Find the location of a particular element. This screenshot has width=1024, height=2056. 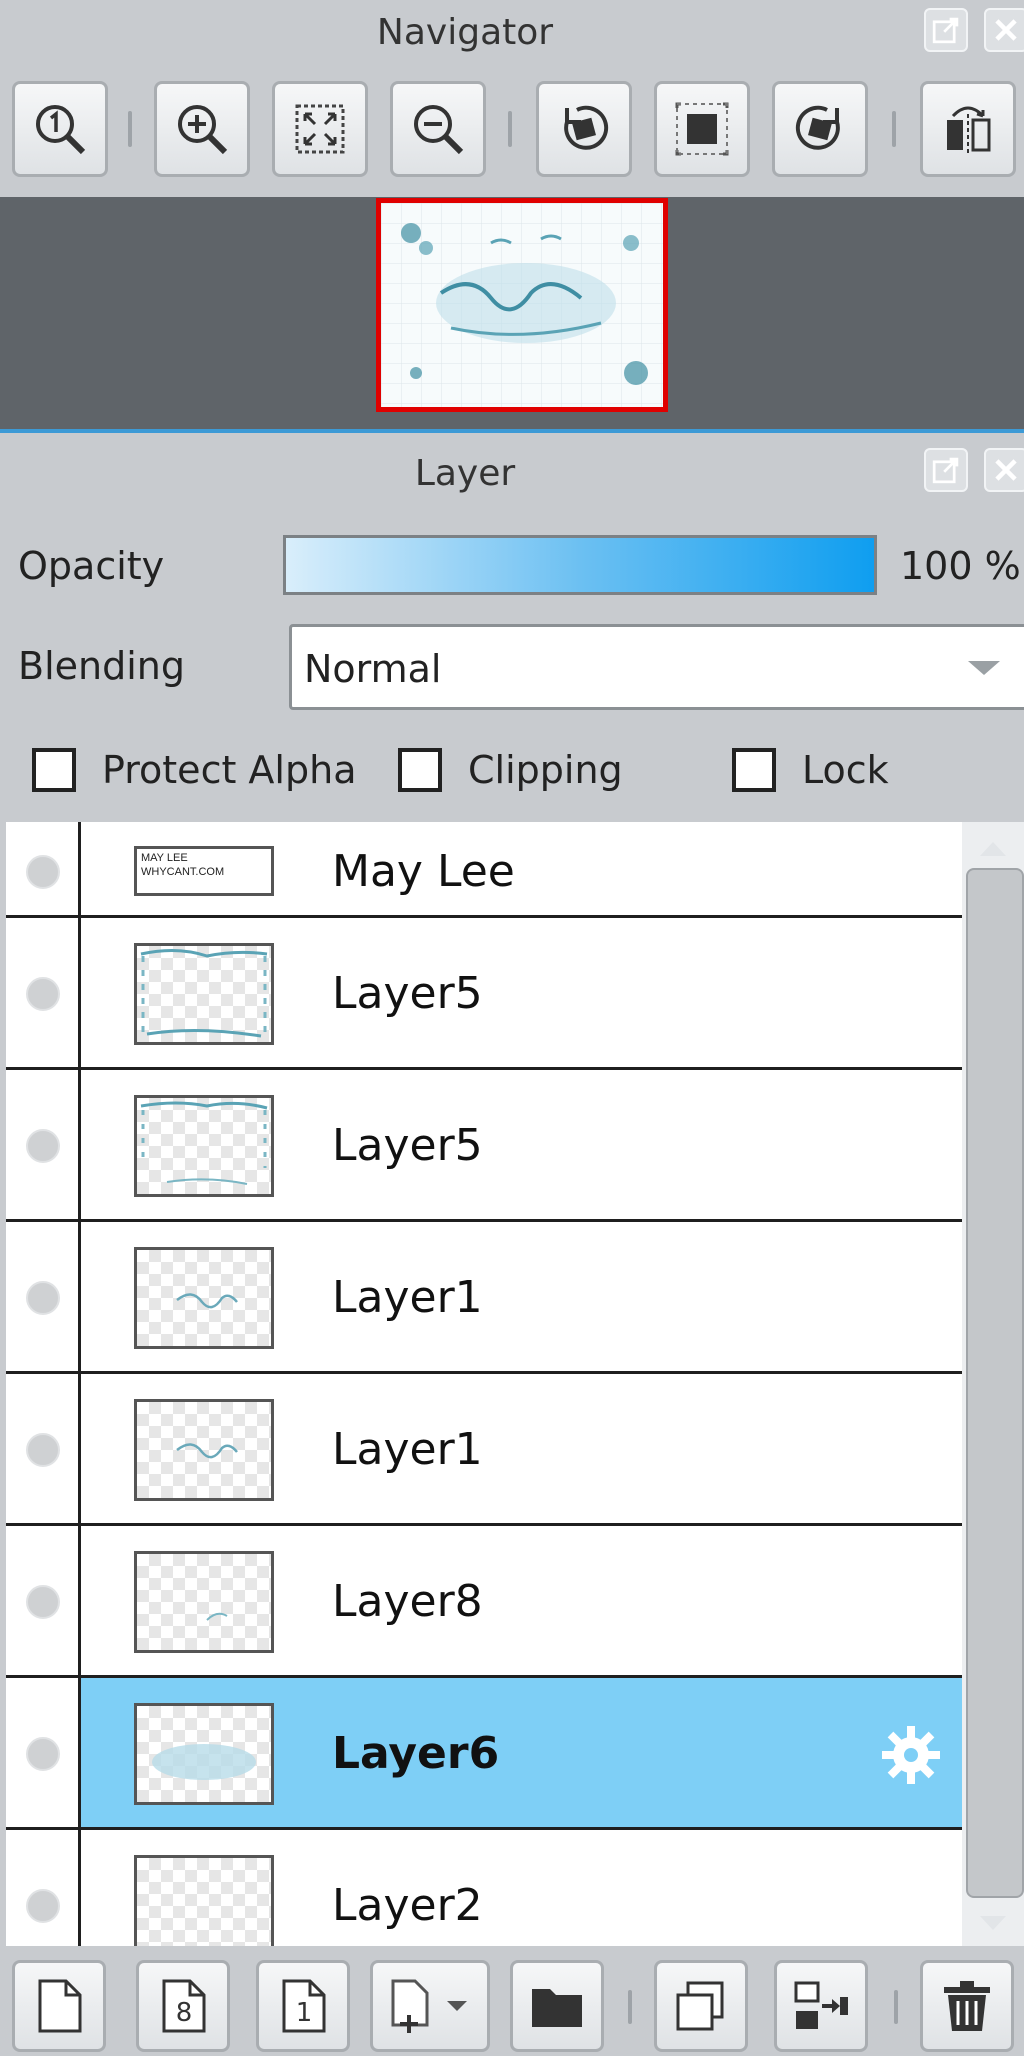

delete-layer-button is located at coordinates (967, 2006).